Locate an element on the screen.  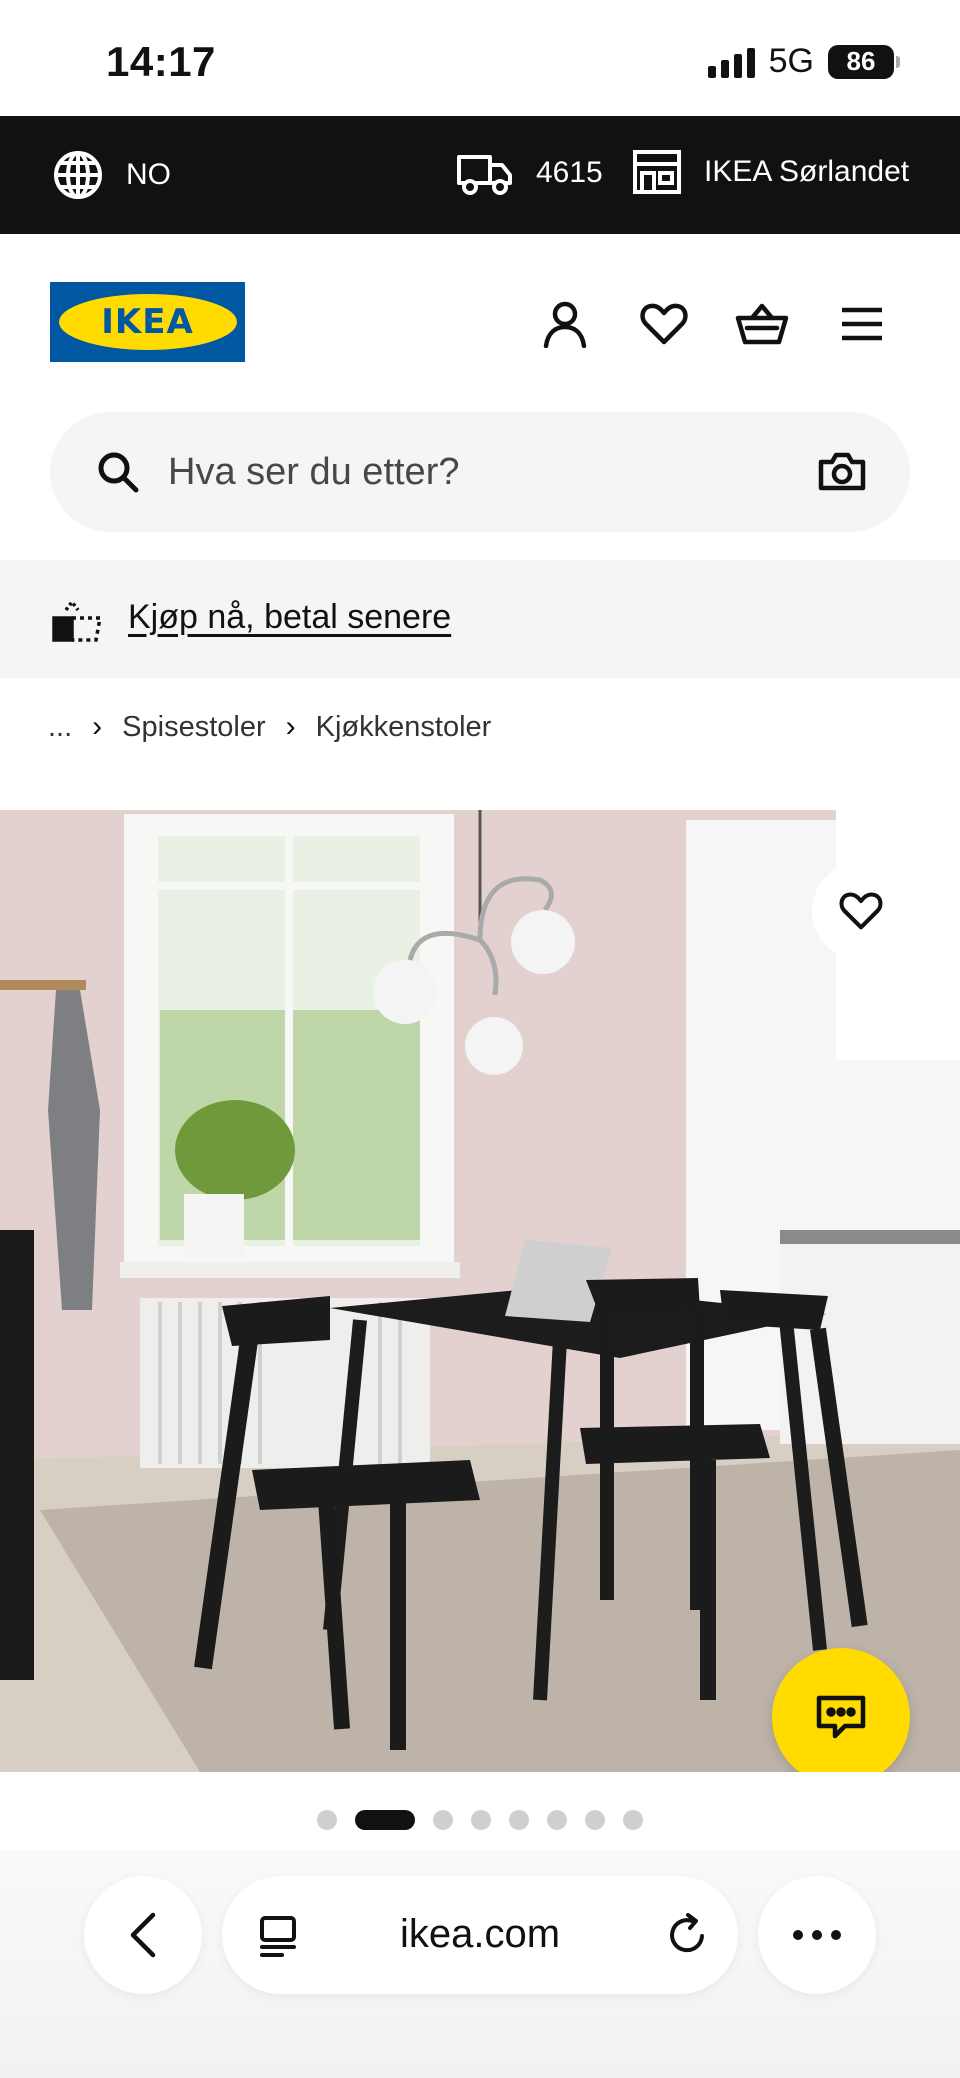
top-utility-bar: NO 4615 IKEA Sørlandet is located at coordinates (480, 175).